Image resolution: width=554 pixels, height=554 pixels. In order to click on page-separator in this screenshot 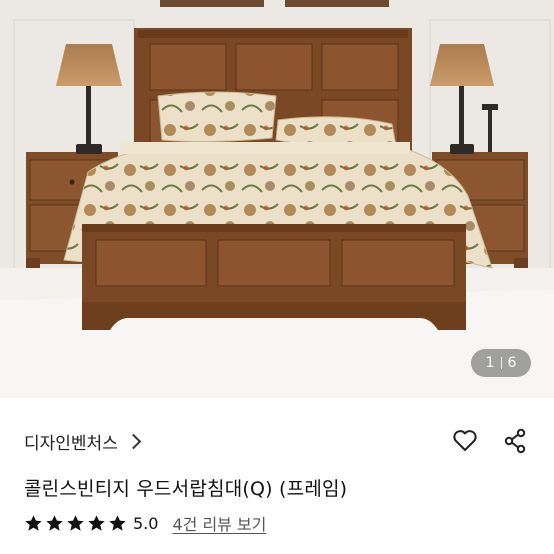, I will do `click(501, 363)`.